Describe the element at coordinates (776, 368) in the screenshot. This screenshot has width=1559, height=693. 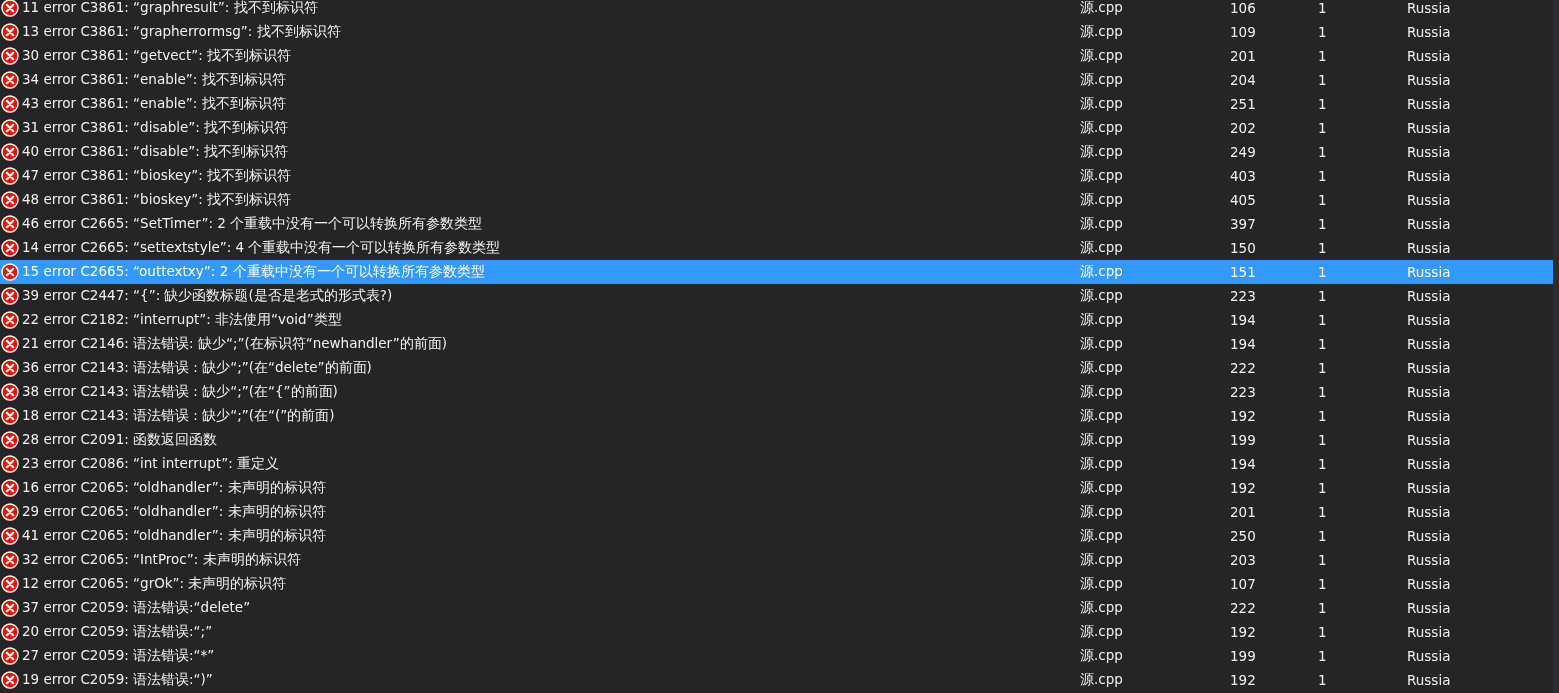
I see `error-row: 36 error C2143: 语法错误 : 缺少“;”(在“delete”的前面) 源.cpp 222 1 Russia` at that location.